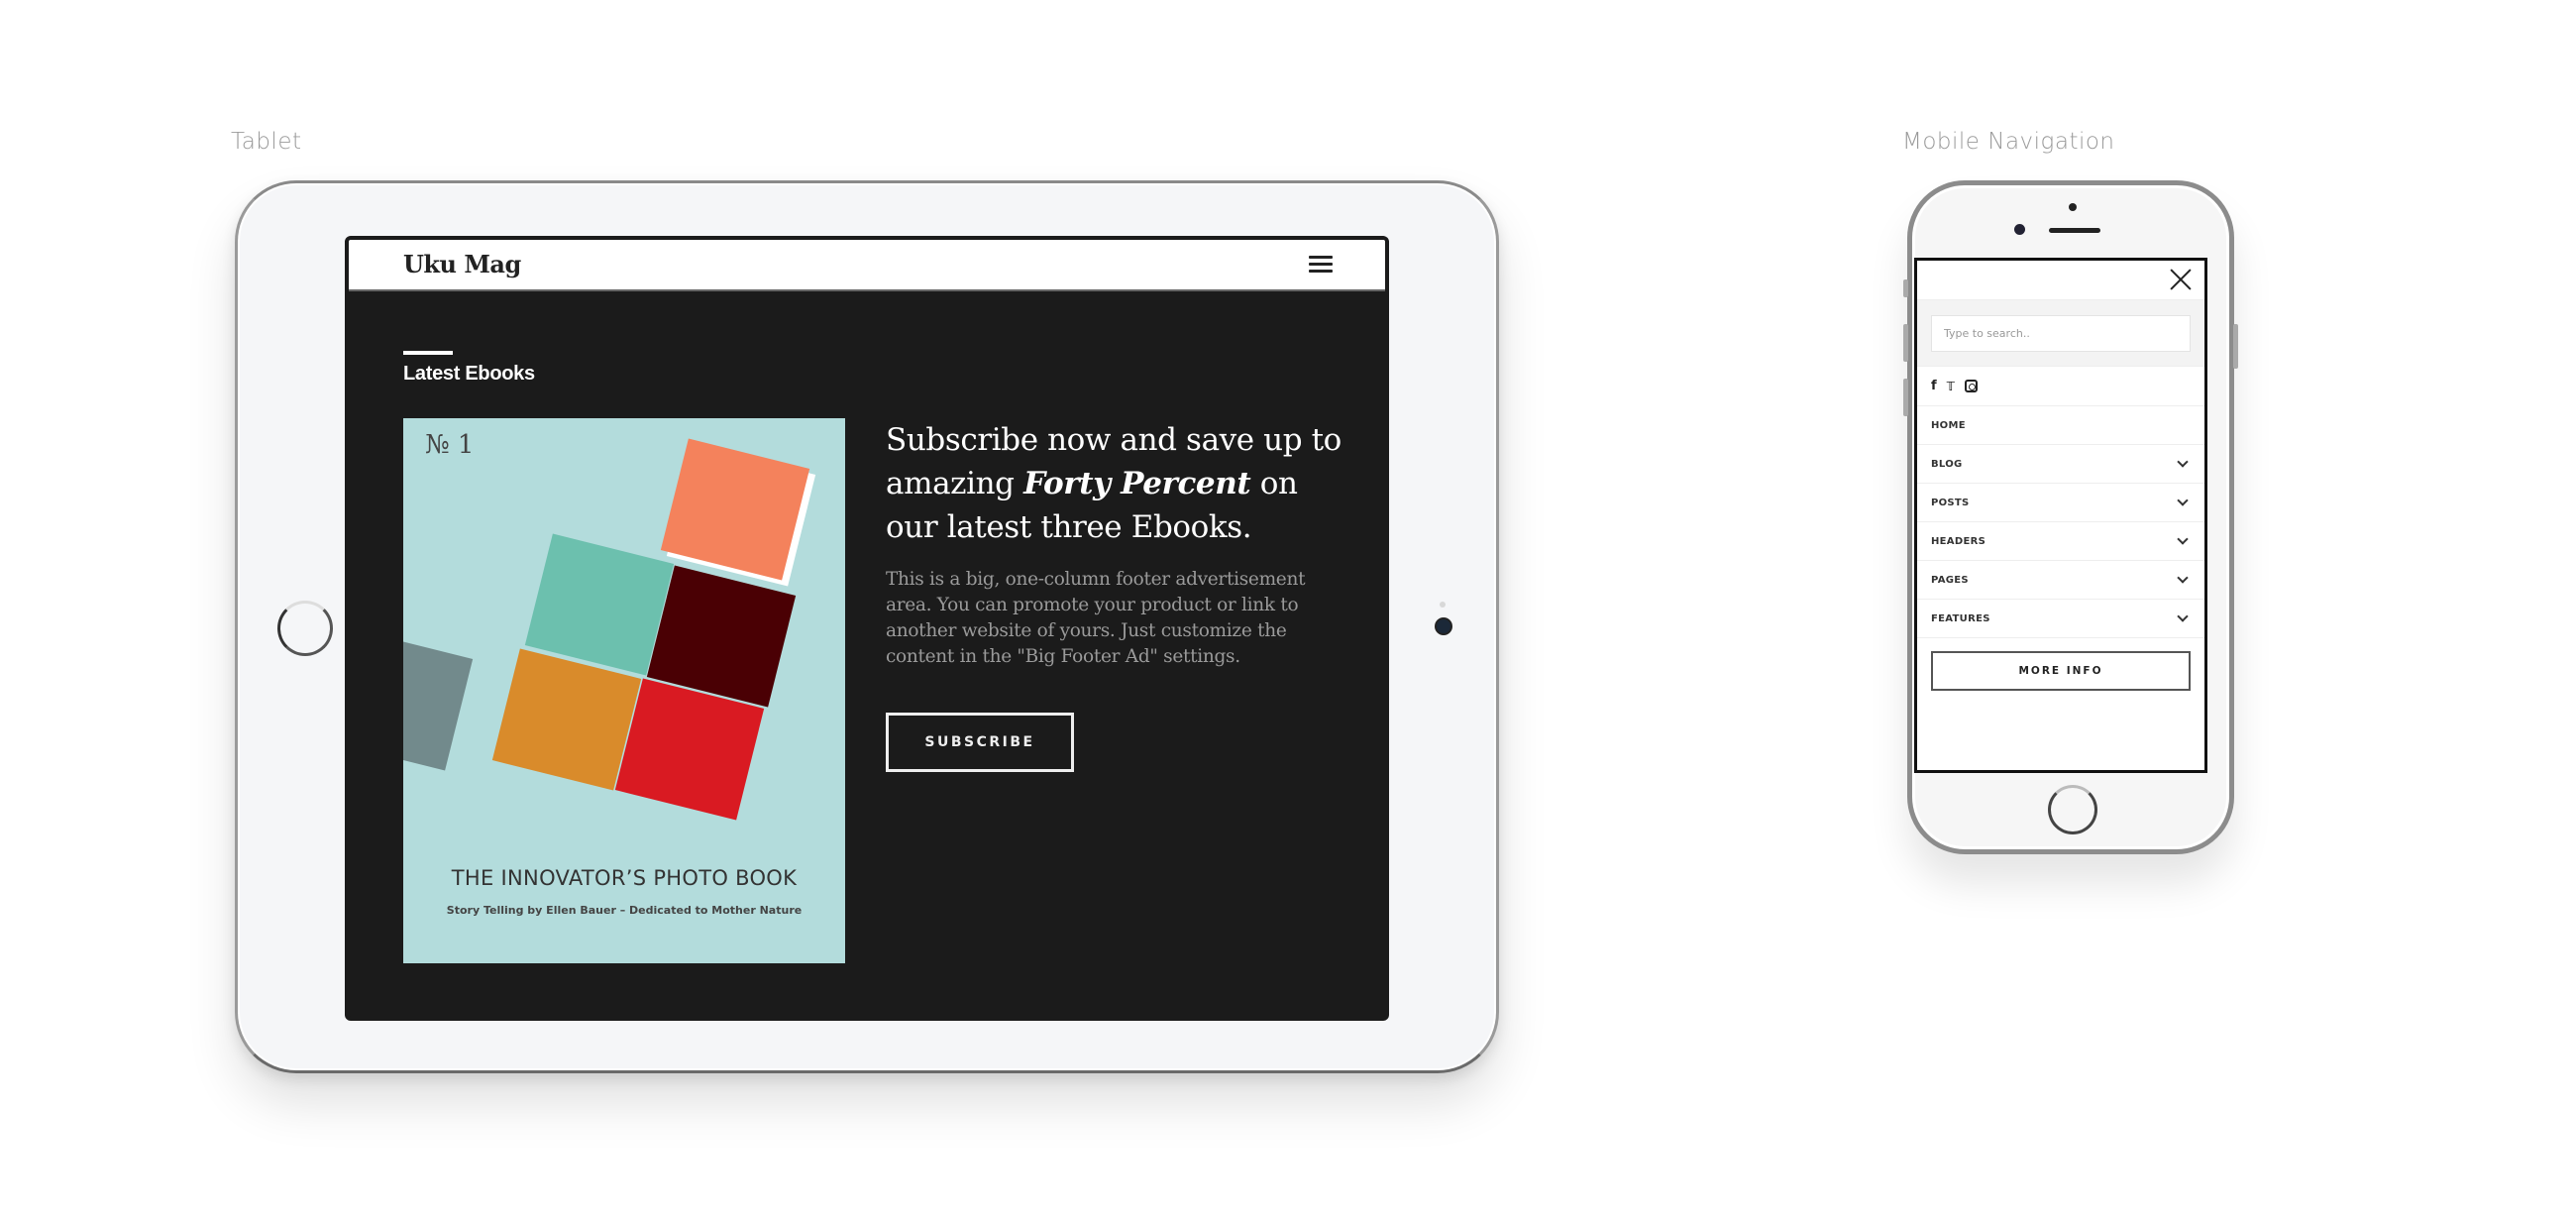 This screenshot has height=1219, width=2576. I want to click on cover-title: THE INNOVATOR’S PHOTO BOOK, so click(624, 878).